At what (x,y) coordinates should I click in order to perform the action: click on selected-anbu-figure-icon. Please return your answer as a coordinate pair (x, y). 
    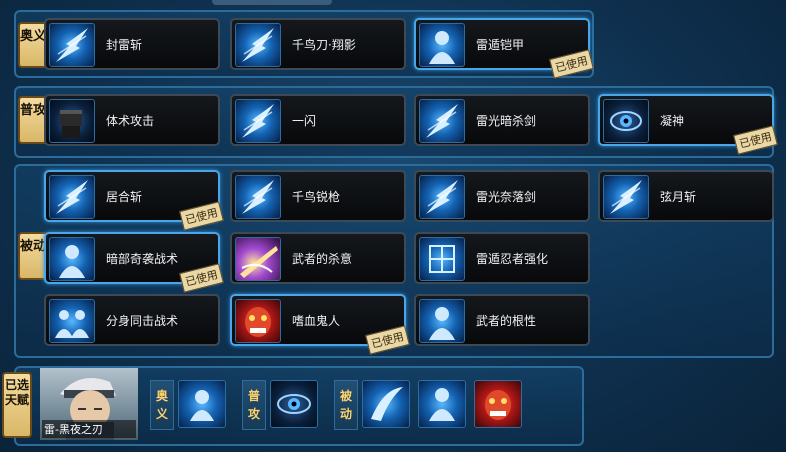
    Looking at the image, I should click on (442, 404).